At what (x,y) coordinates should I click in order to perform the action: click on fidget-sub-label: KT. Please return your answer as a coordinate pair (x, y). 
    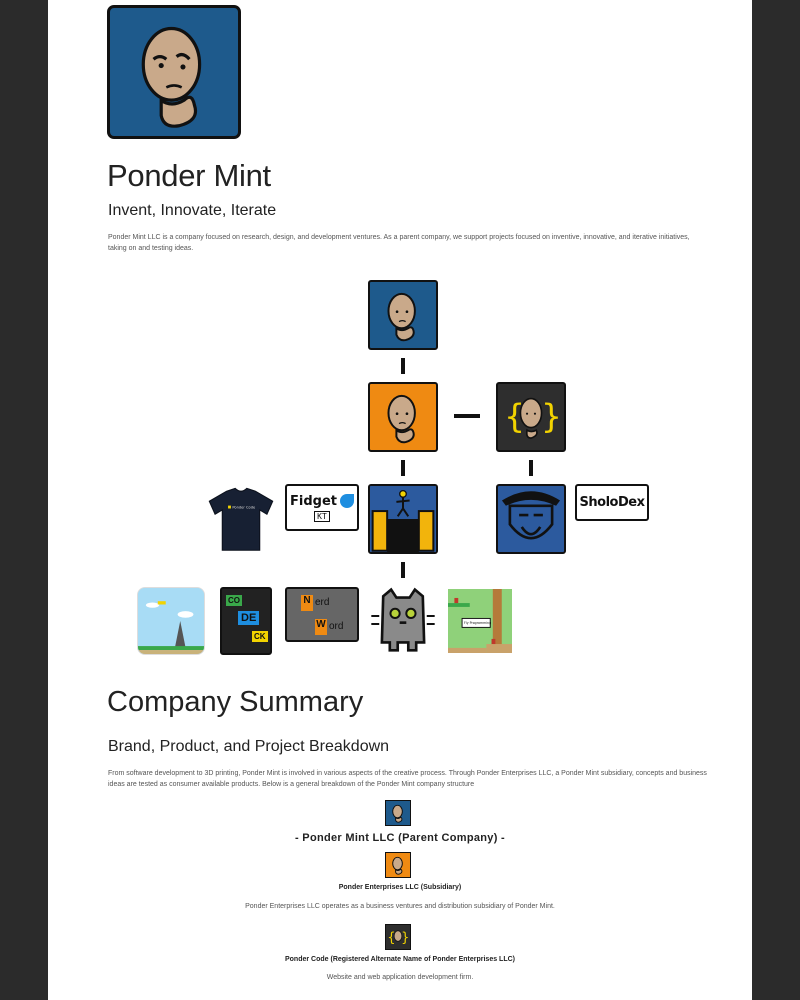
    Looking at the image, I should click on (322, 516).